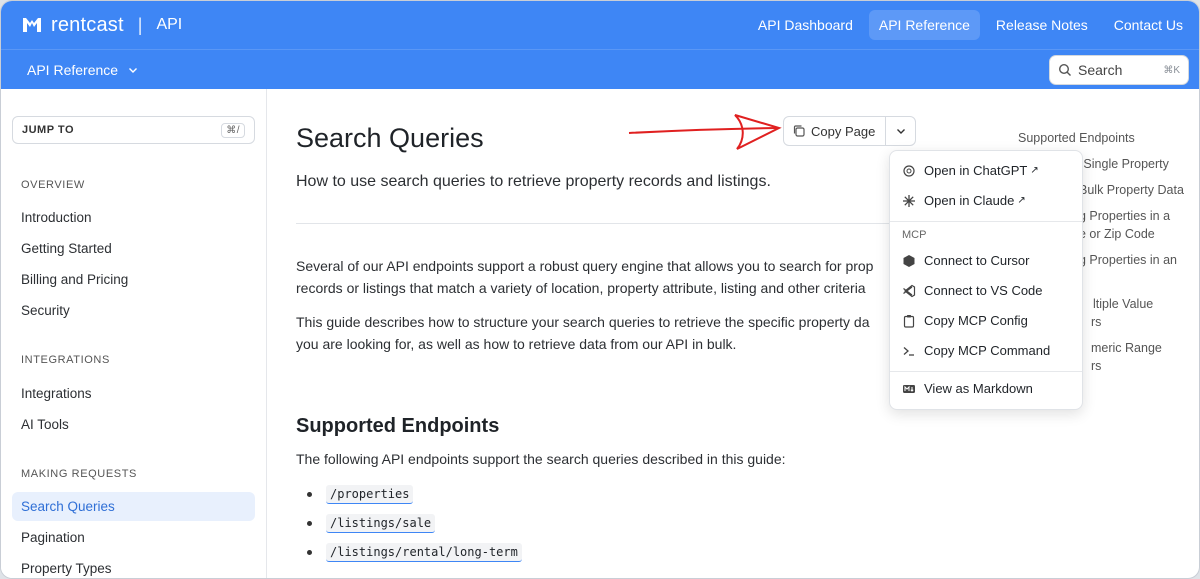 This screenshot has width=1200, height=579. I want to click on sidebar-item-billing-and-pricing: Billing and Pricing, so click(133, 279).